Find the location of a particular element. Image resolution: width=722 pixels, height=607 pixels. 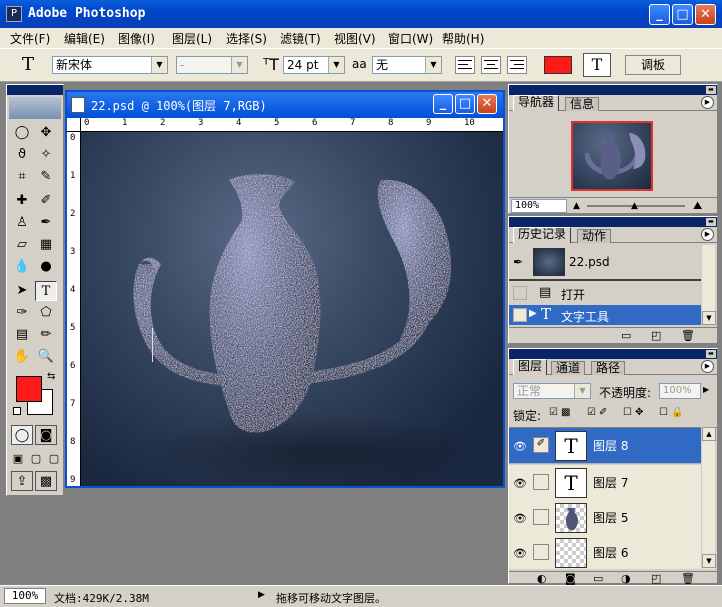

swap-colors-icon: ⇆ is located at coordinates (51, 376).